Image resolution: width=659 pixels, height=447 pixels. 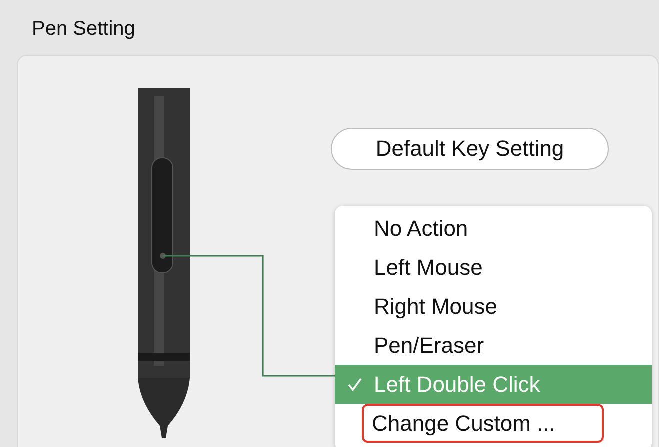 I want to click on default-key-setting-button: Default Key Setting, so click(x=470, y=149).